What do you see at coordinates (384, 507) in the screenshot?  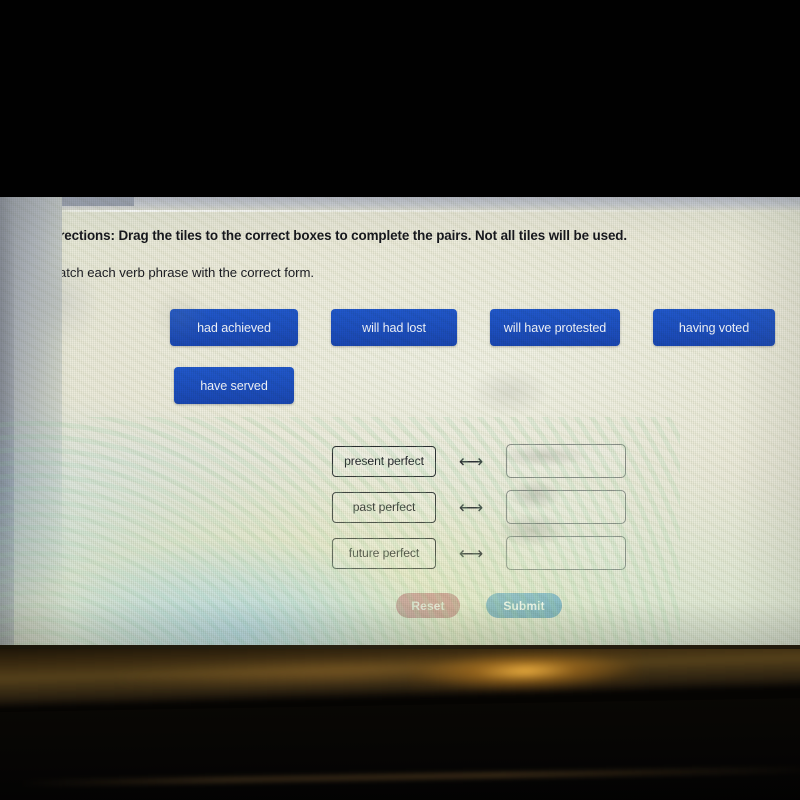 I see `term-past-perfect: past perfect` at bounding box center [384, 507].